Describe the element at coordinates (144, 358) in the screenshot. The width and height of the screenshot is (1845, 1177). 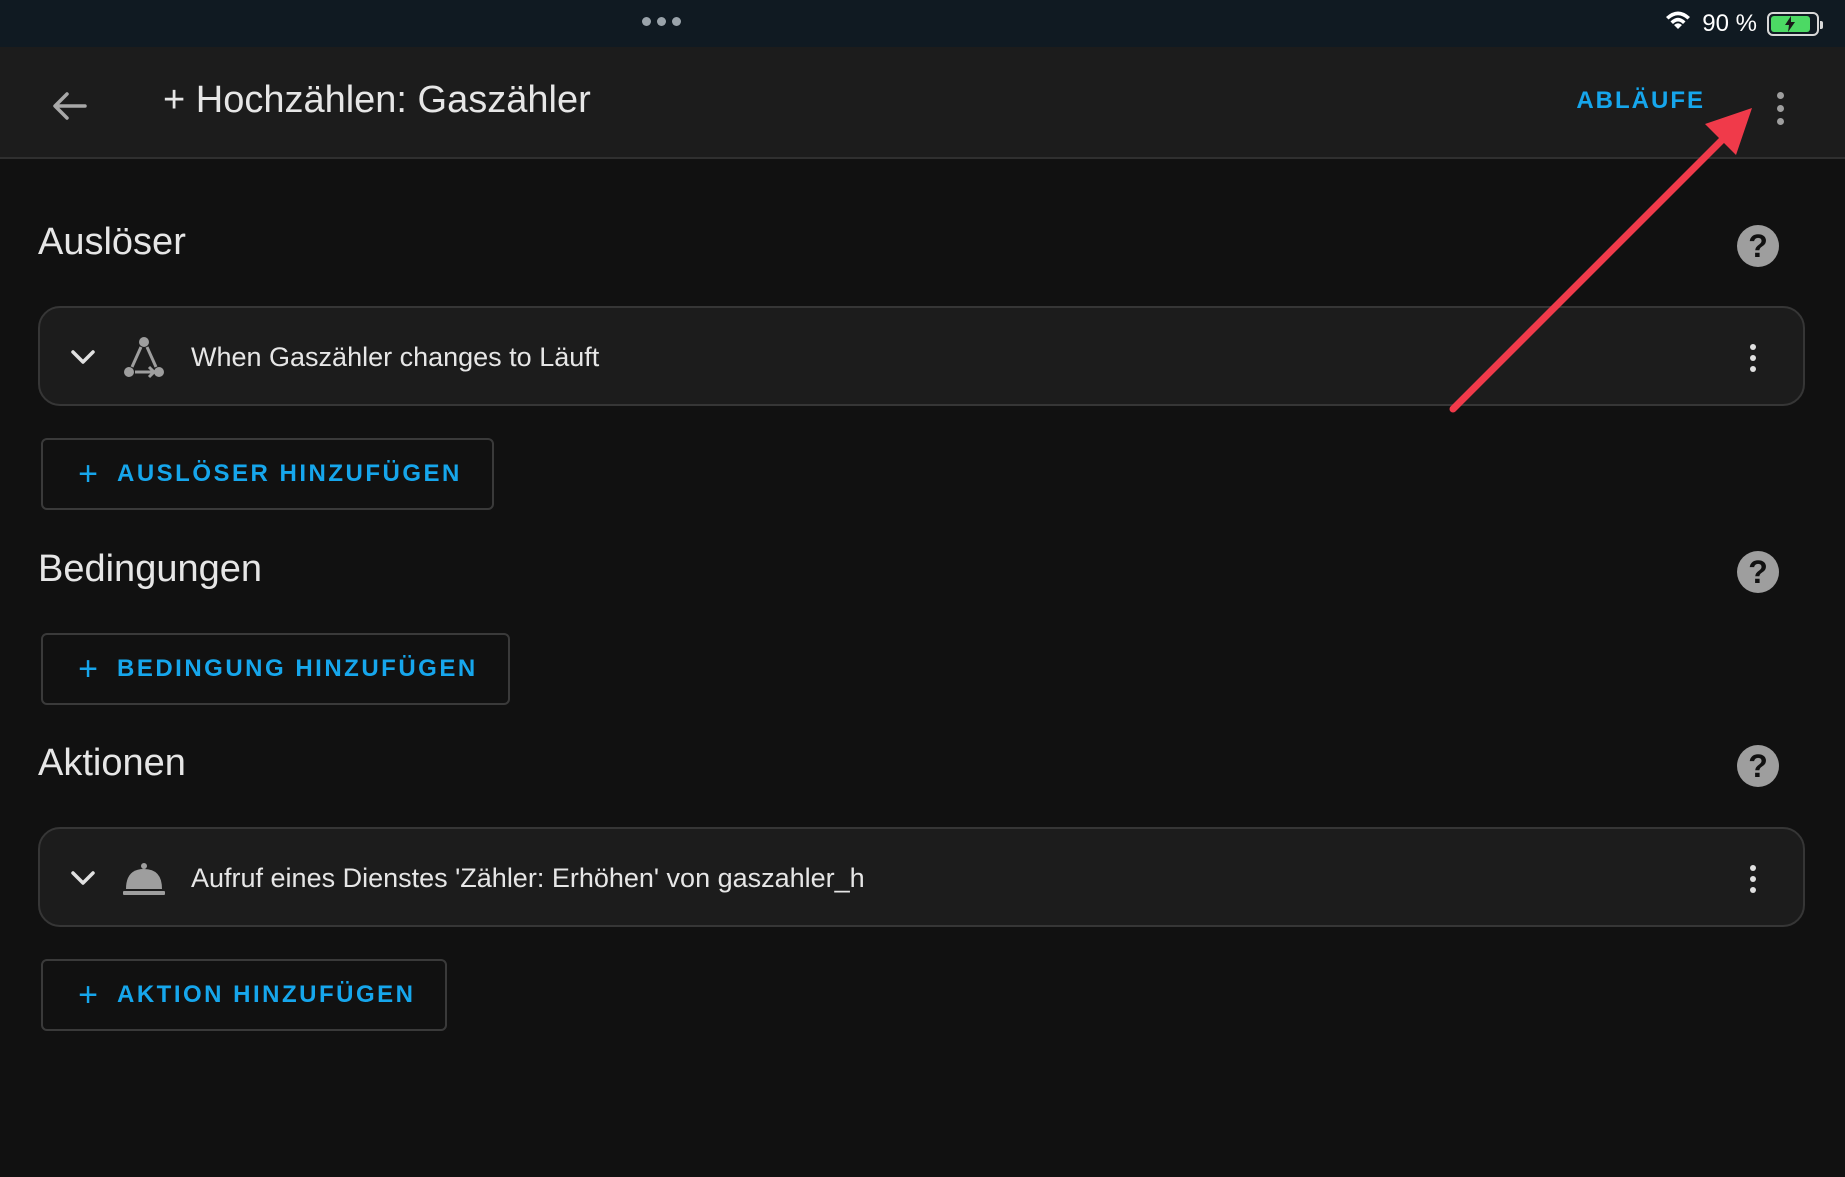
I see `state-trigger-icon` at that location.